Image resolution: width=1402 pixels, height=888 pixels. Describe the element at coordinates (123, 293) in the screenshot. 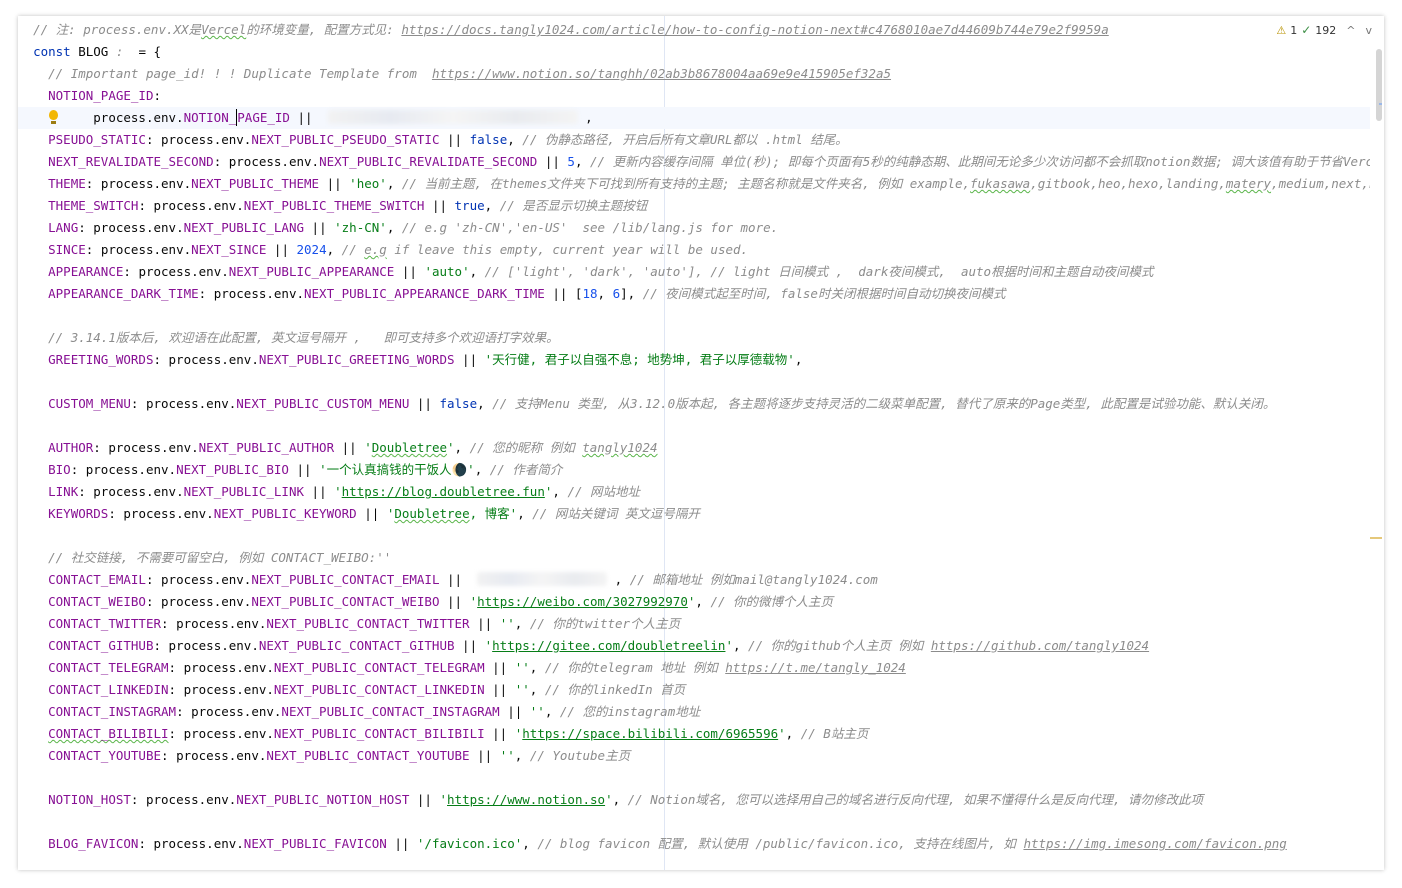

I see `code-token: APPEARANCE_DARK_TIME` at that location.